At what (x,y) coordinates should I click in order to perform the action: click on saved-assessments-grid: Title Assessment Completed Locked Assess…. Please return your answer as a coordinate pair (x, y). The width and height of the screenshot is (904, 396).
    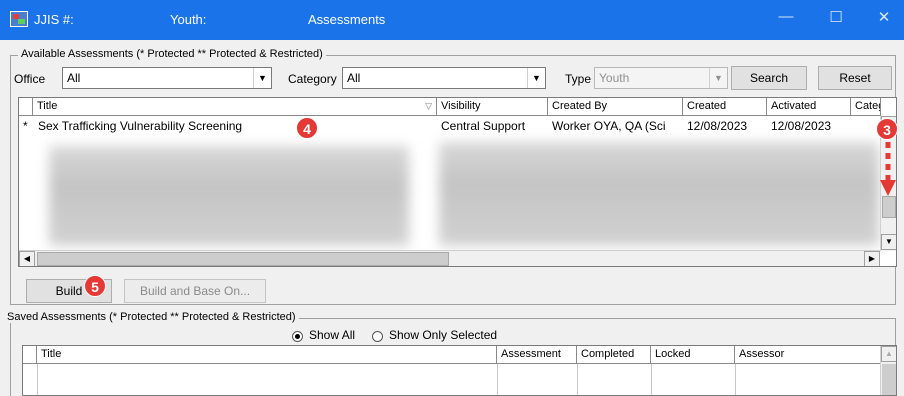
    Looking at the image, I should click on (459, 370).